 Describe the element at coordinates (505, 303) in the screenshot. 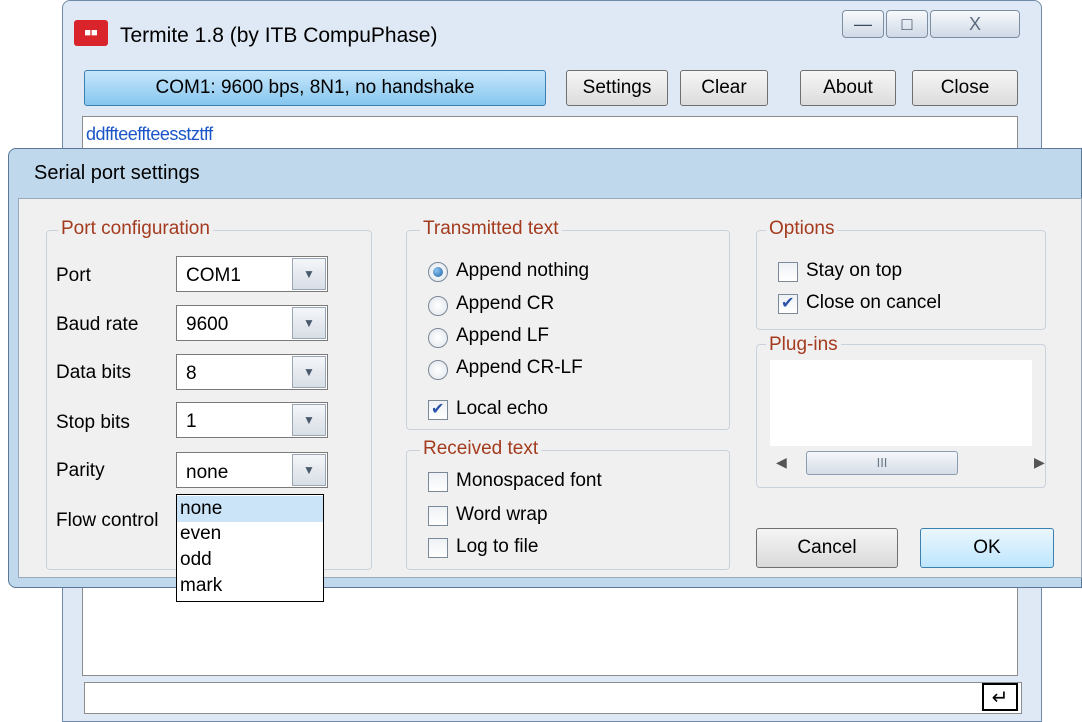

I see `append-cr-label: Append CR` at that location.